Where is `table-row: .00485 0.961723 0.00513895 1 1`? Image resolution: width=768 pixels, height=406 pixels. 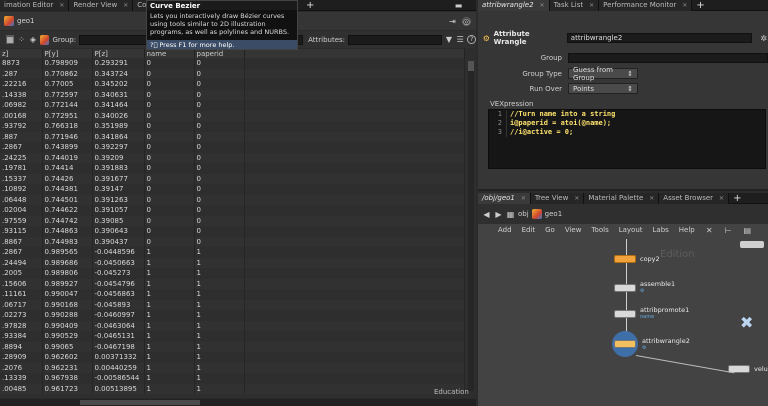 table-row: .00485 0.961723 0.00513895 1 1 is located at coordinates (232, 388).